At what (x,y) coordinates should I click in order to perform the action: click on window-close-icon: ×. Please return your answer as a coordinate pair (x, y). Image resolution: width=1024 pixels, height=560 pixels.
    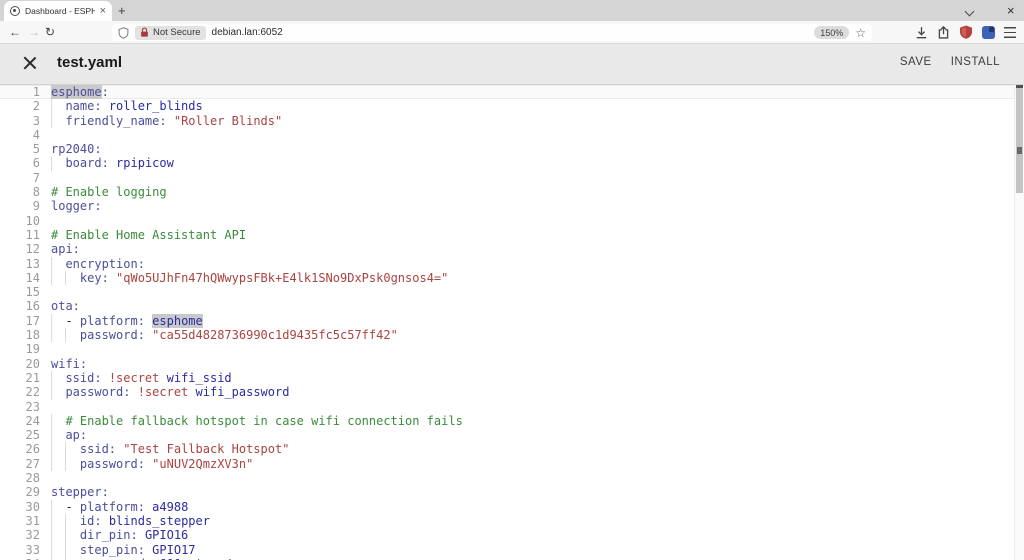
    Looking at the image, I should click on (1011, 10).